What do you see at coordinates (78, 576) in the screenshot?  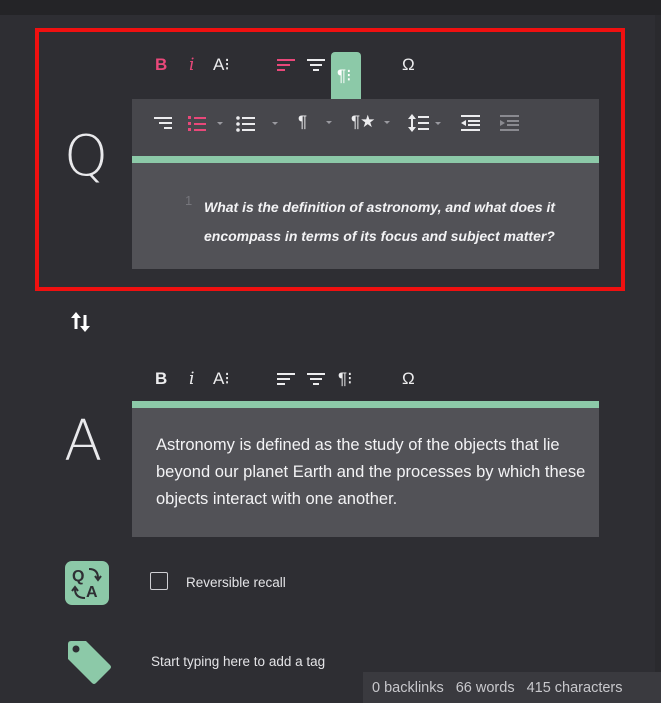 I see `svg-text: Q` at bounding box center [78, 576].